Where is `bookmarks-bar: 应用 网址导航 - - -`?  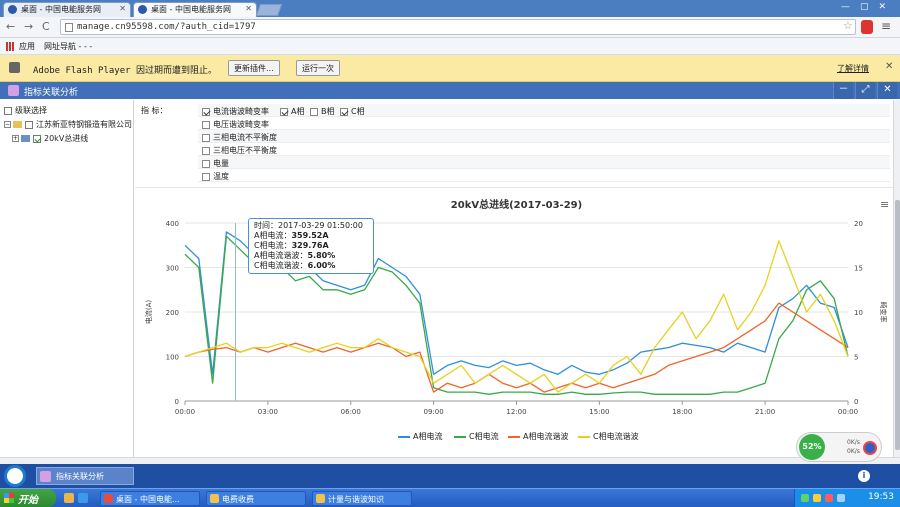 bookmarks-bar: 应用 网址导航 - - - is located at coordinates (450, 46).